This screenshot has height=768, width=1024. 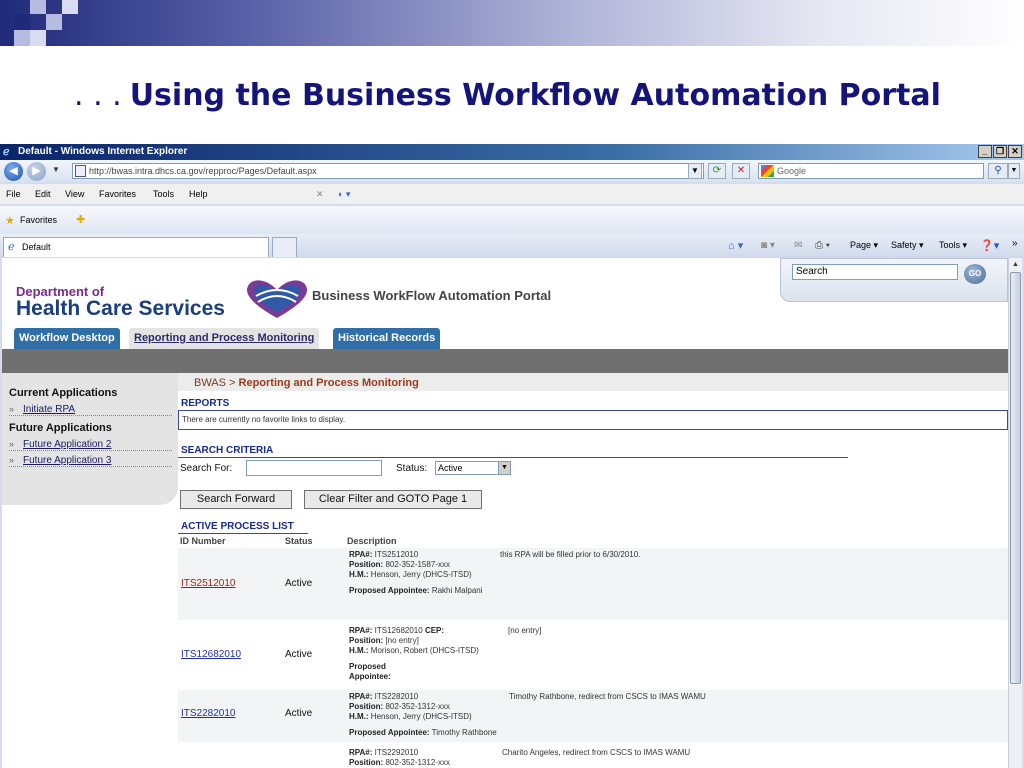 I want to click on safety-menu: Safety ▾, so click(x=907, y=245).